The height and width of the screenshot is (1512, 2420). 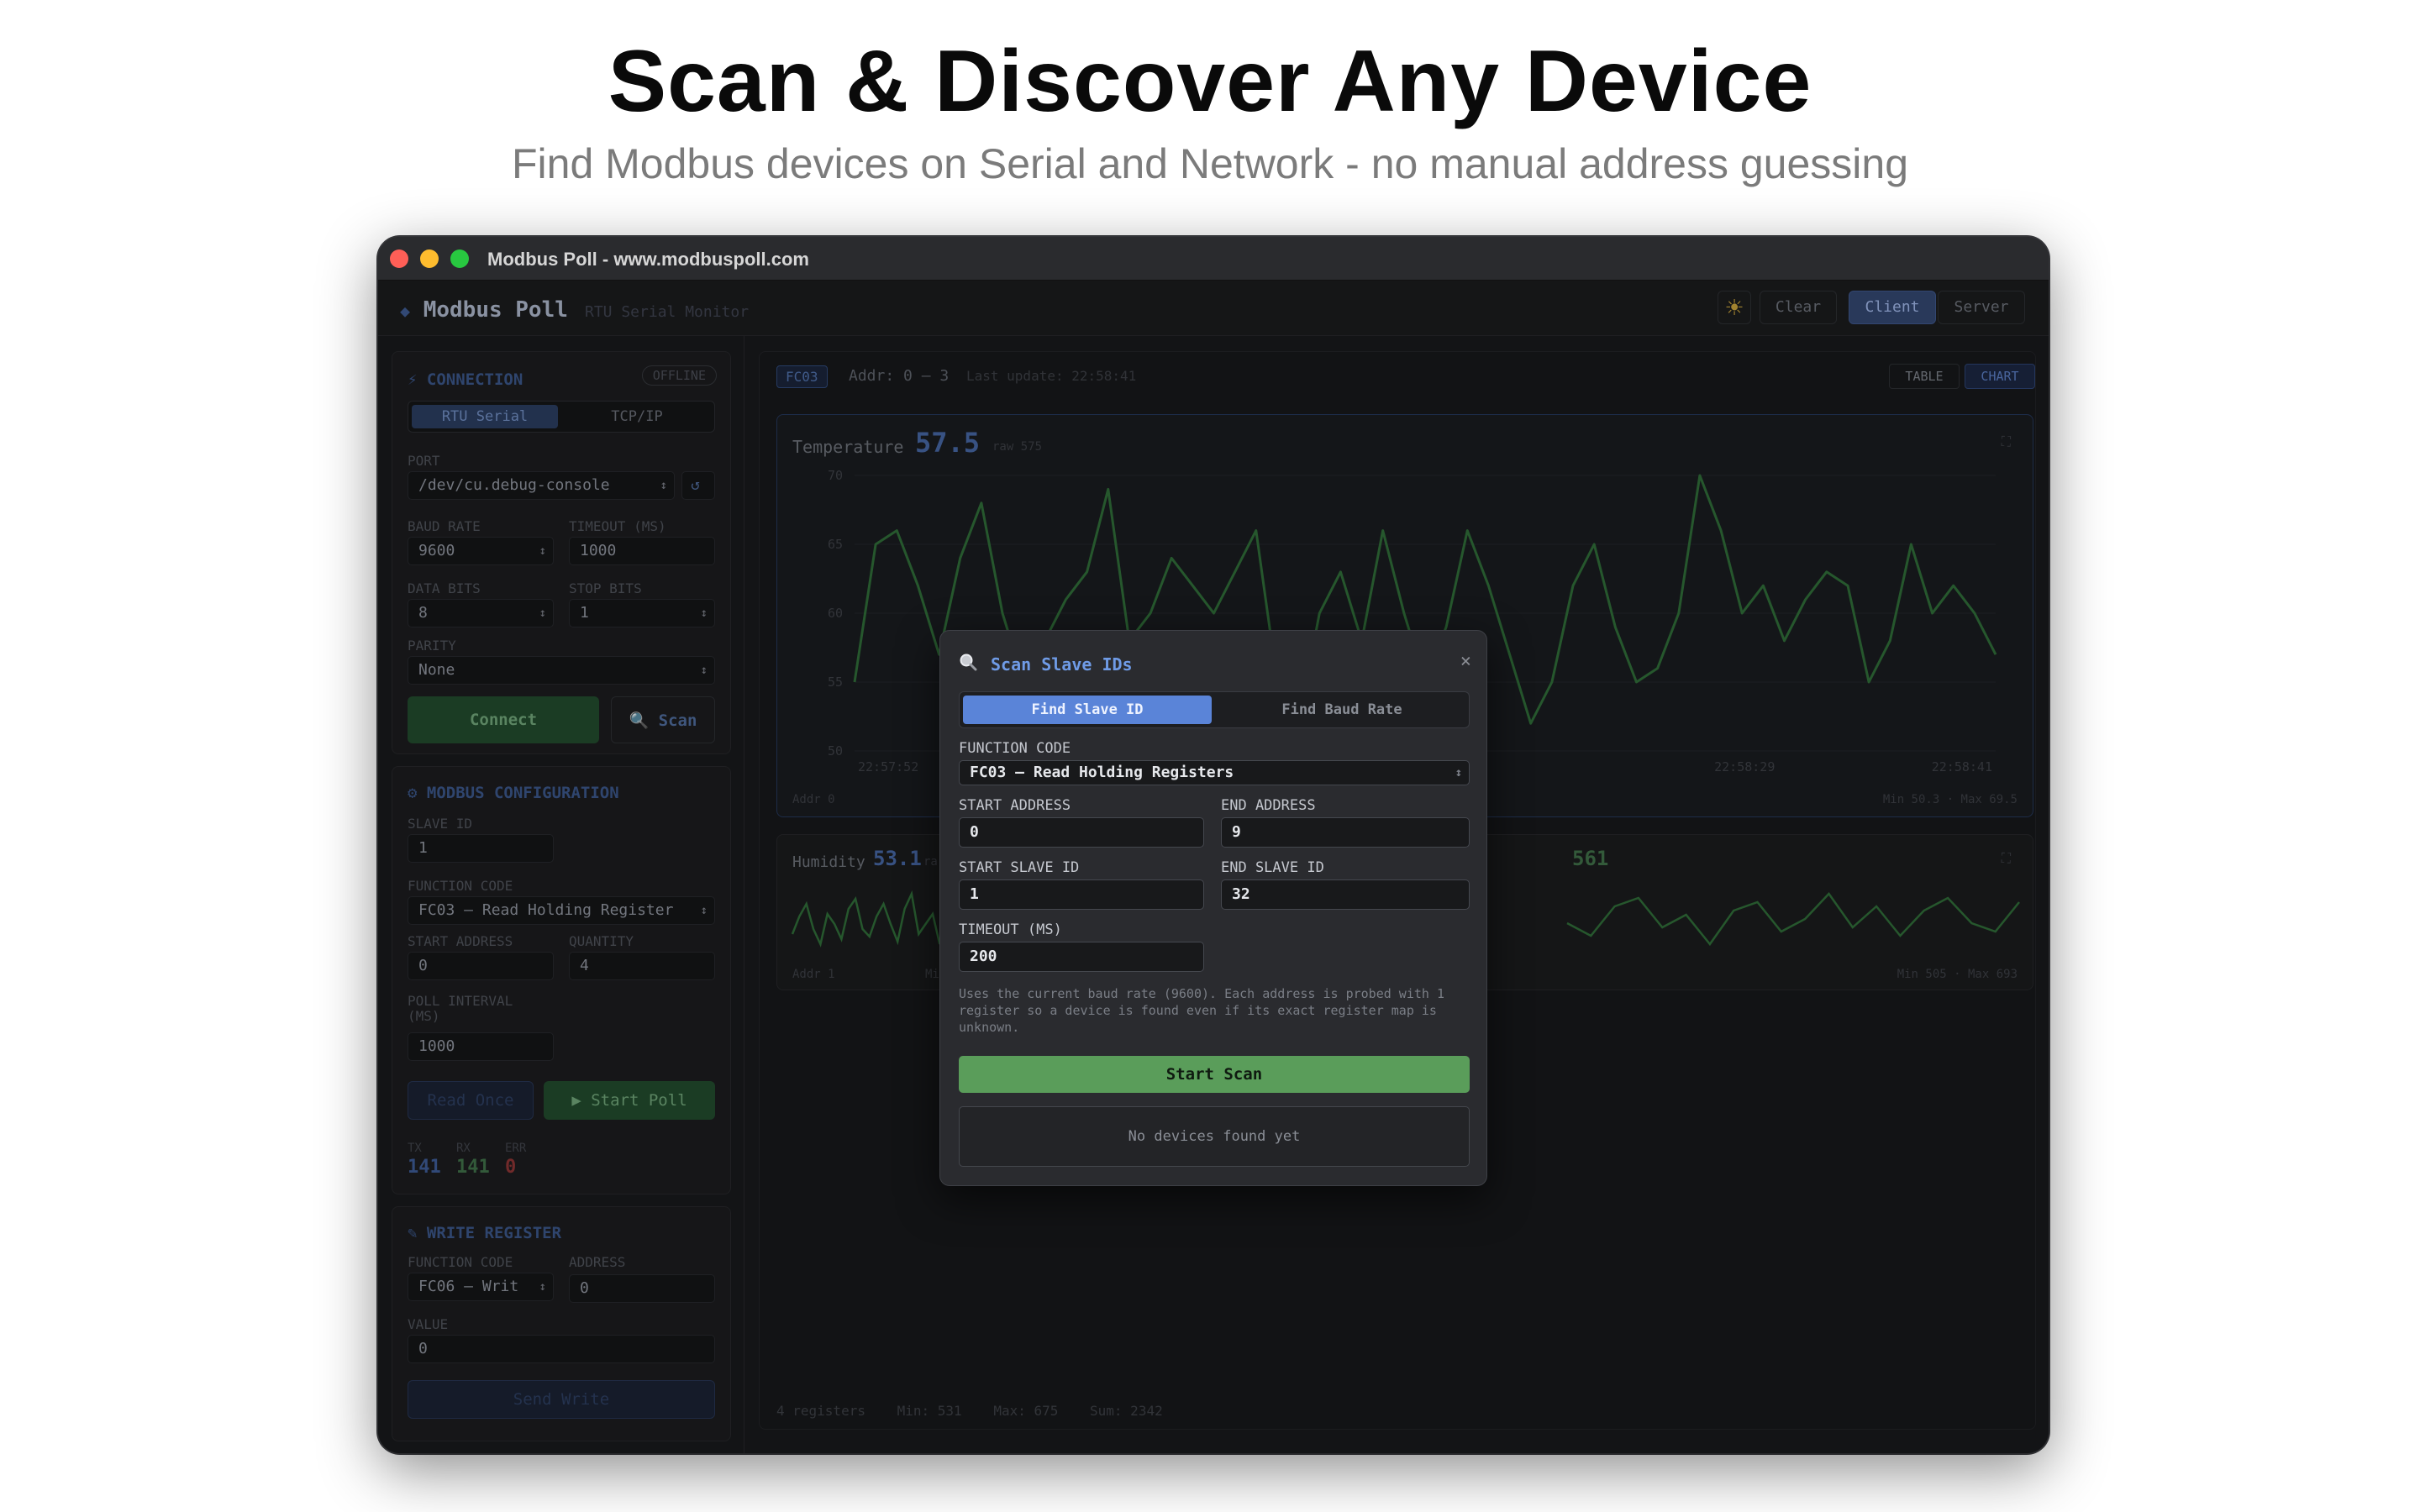 I want to click on search-icon, so click(x=968, y=662).